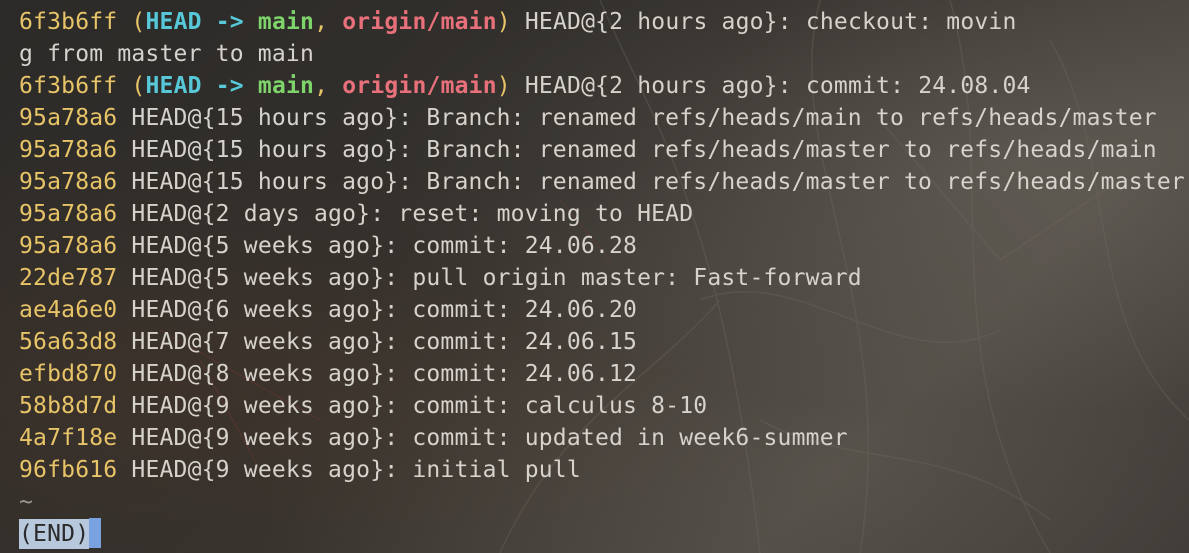 This screenshot has height=553, width=1189. What do you see at coordinates (68, 438) in the screenshot?
I see `commit-hash: 4a7f18e` at bounding box center [68, 438].